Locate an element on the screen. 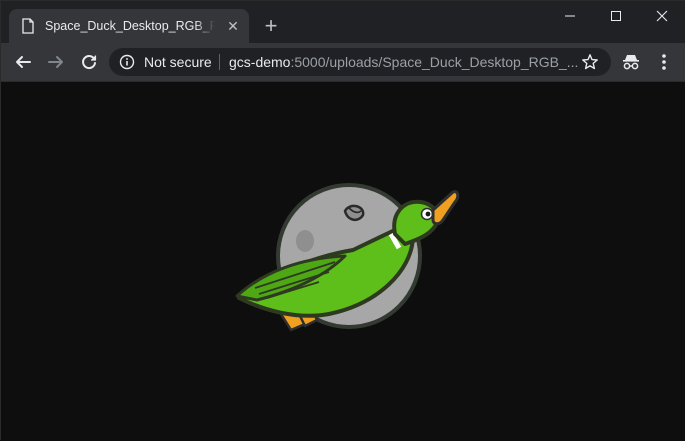 This screenshot has height=441, width=685. reload-icon is located at coordinates (89, 62).